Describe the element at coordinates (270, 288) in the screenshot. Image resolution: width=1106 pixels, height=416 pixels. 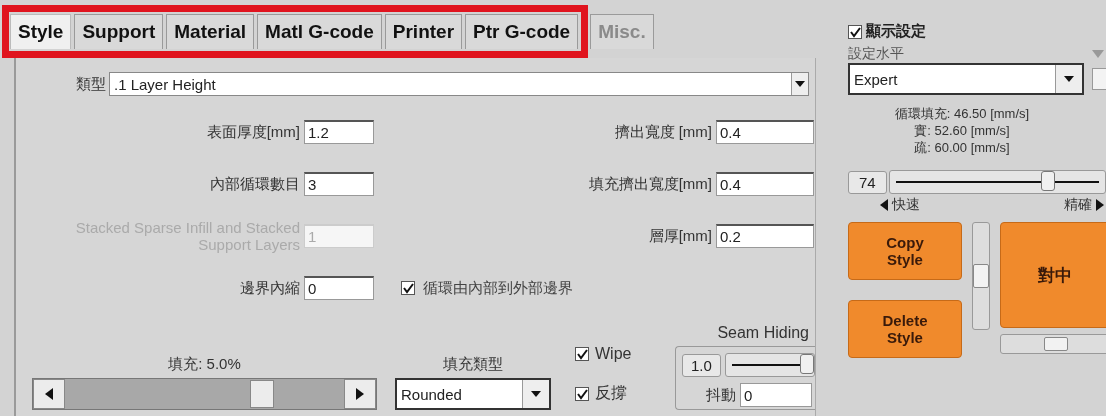
I see `field-label: 邊界內縮` at that location.